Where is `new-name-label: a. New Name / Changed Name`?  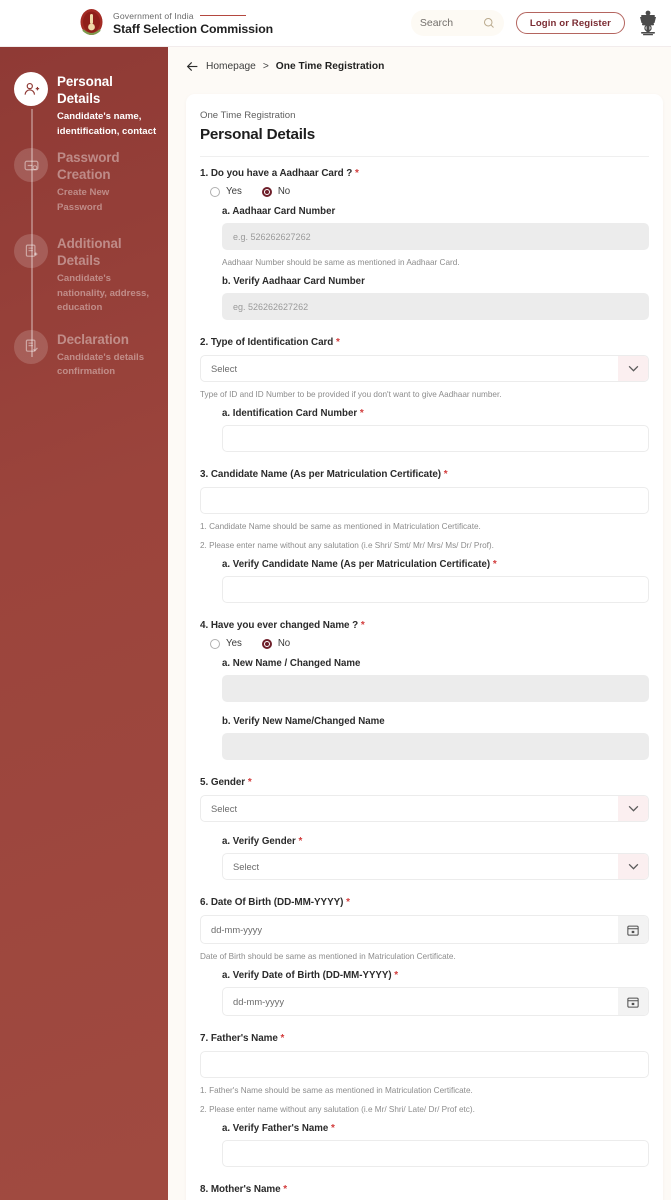 new-name-label: a. New Name / Changed Name is located at coordinates (291, 663).